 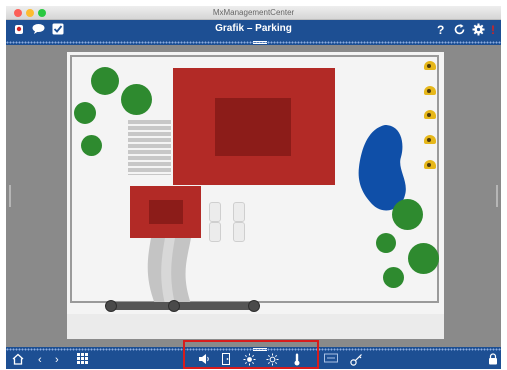 I want to click on barrier-roller-right, so click(x=254, y=306).